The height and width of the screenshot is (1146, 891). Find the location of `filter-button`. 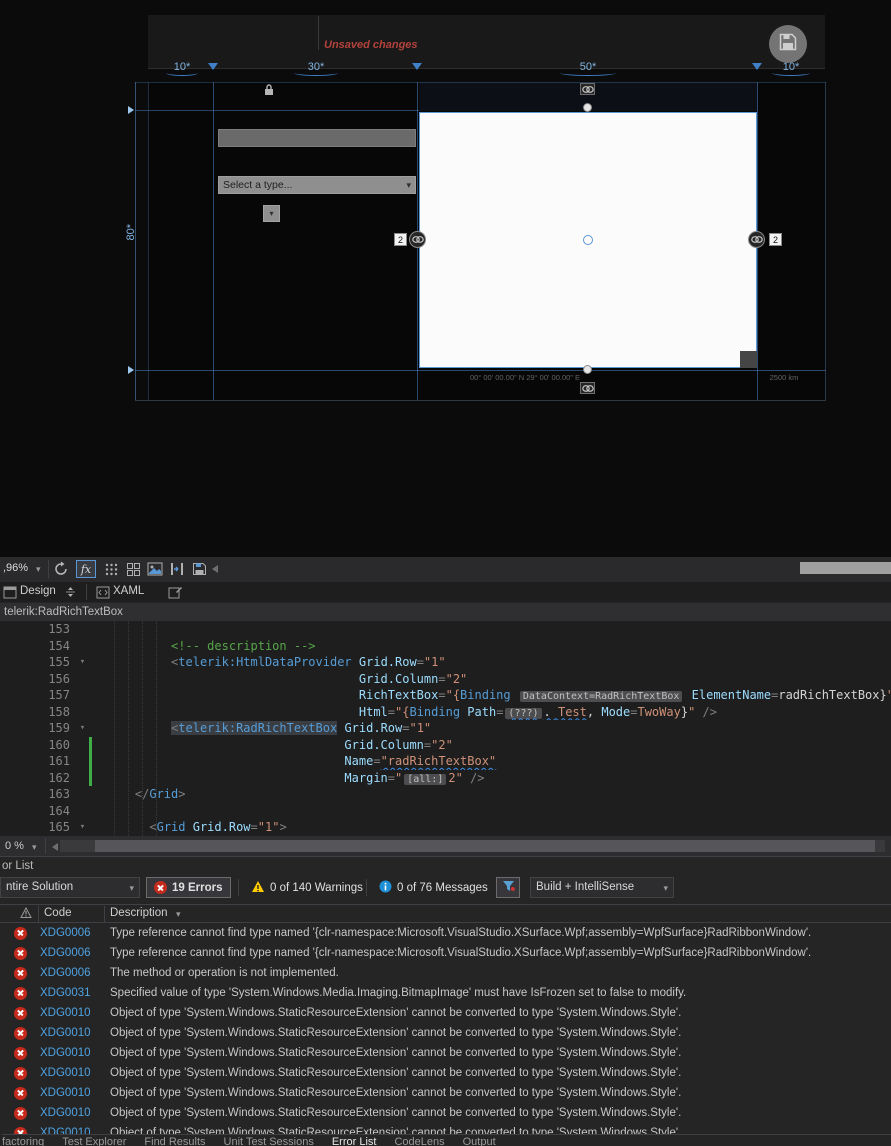

filter-button is located at coordinates (508, 887).